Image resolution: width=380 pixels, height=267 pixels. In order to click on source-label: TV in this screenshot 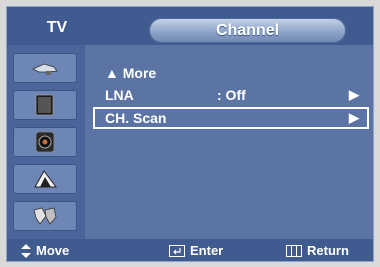, I will do `click(57, 27)`.